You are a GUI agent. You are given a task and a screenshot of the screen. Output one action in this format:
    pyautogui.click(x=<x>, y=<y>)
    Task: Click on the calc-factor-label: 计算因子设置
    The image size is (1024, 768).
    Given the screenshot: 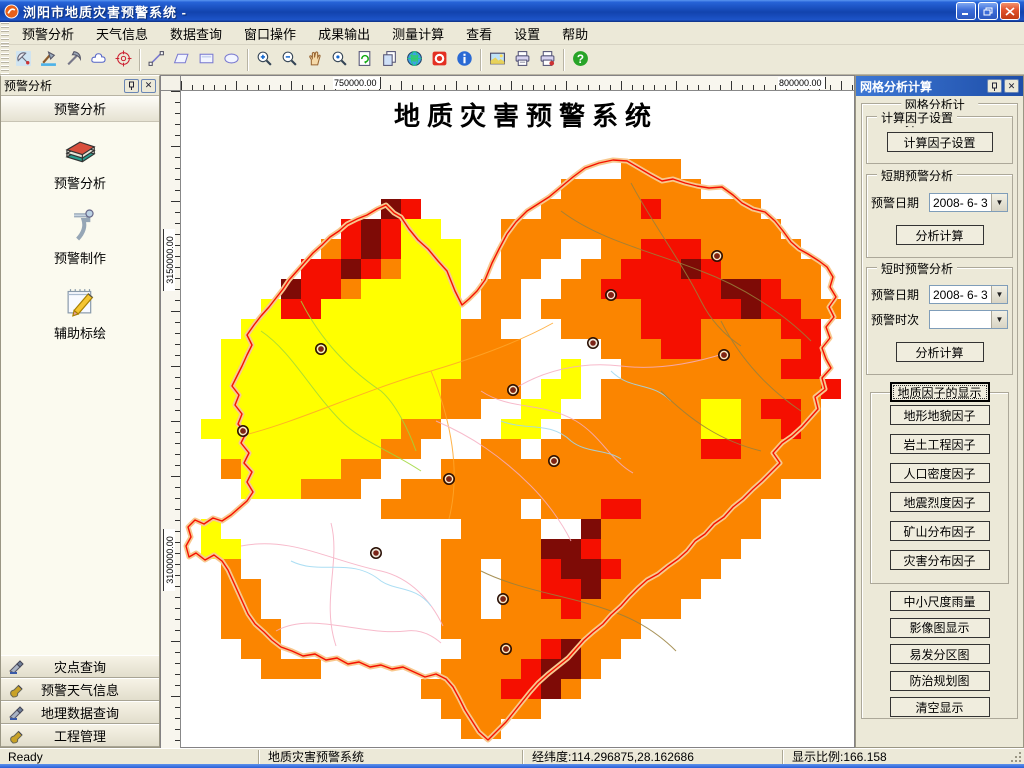 What is the action you would take?
    pyautogui.click(x=917, y=117)
    